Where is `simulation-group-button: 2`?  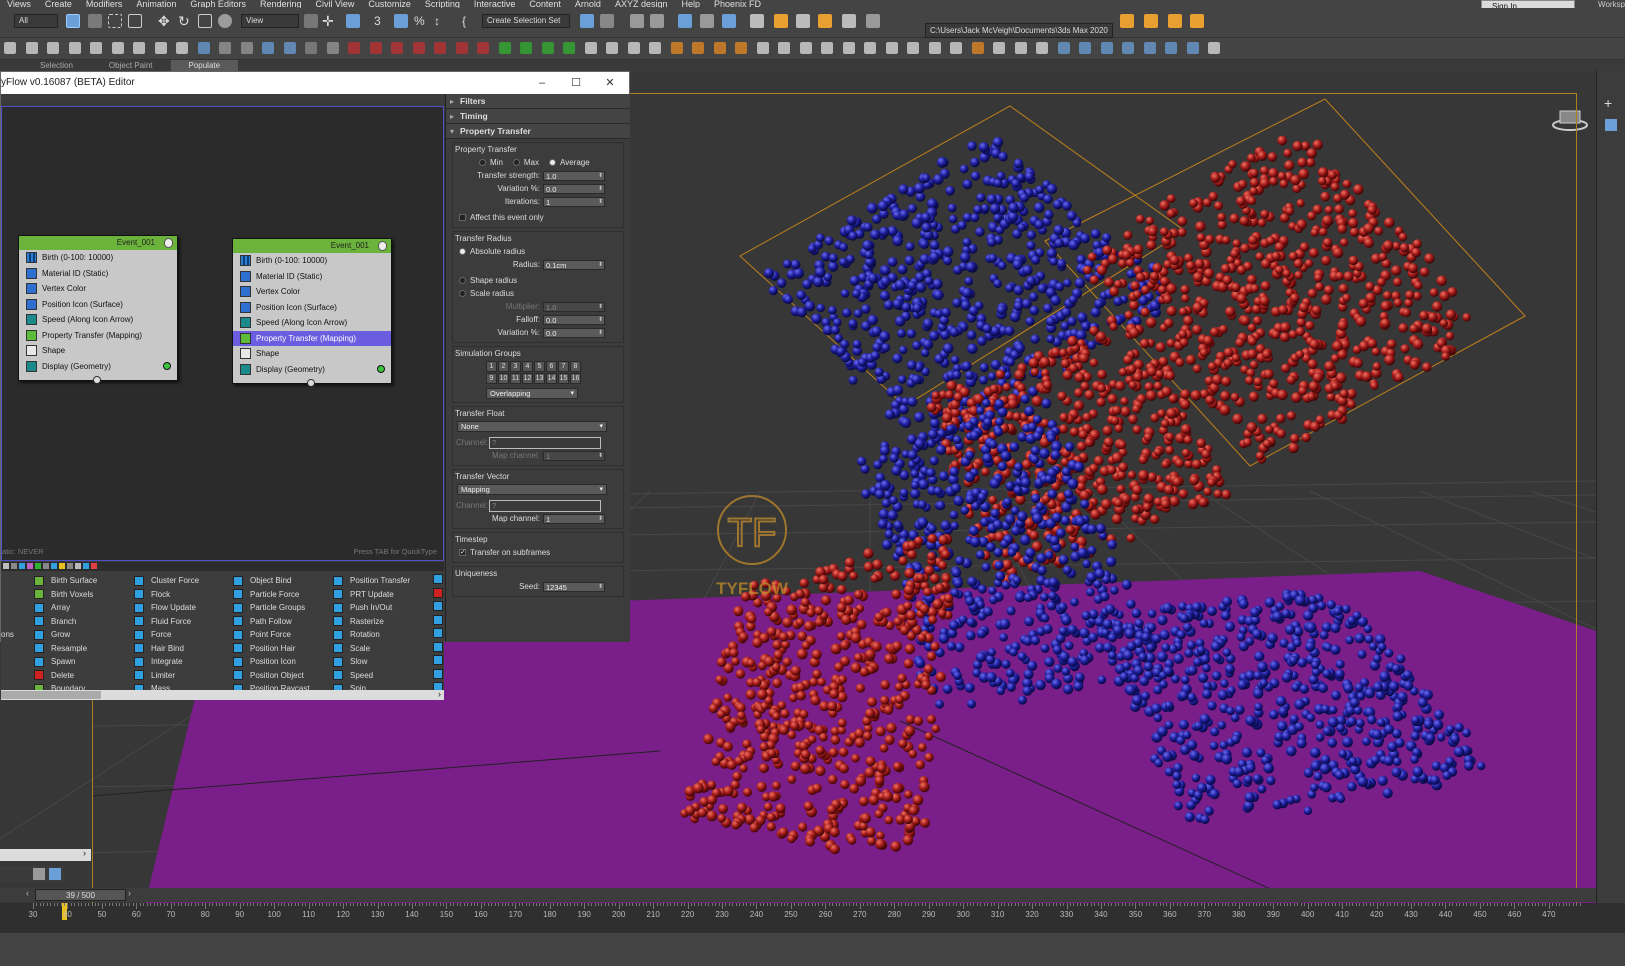
simulation-group-button: 2 is located at coordinates (503, 366).